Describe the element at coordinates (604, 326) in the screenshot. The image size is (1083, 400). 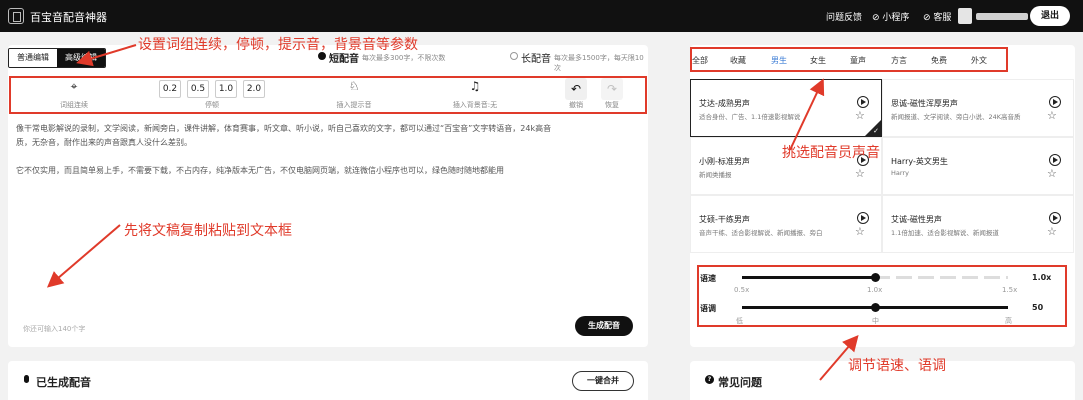
I see `generate-dub-button: 生成配音` at that location.